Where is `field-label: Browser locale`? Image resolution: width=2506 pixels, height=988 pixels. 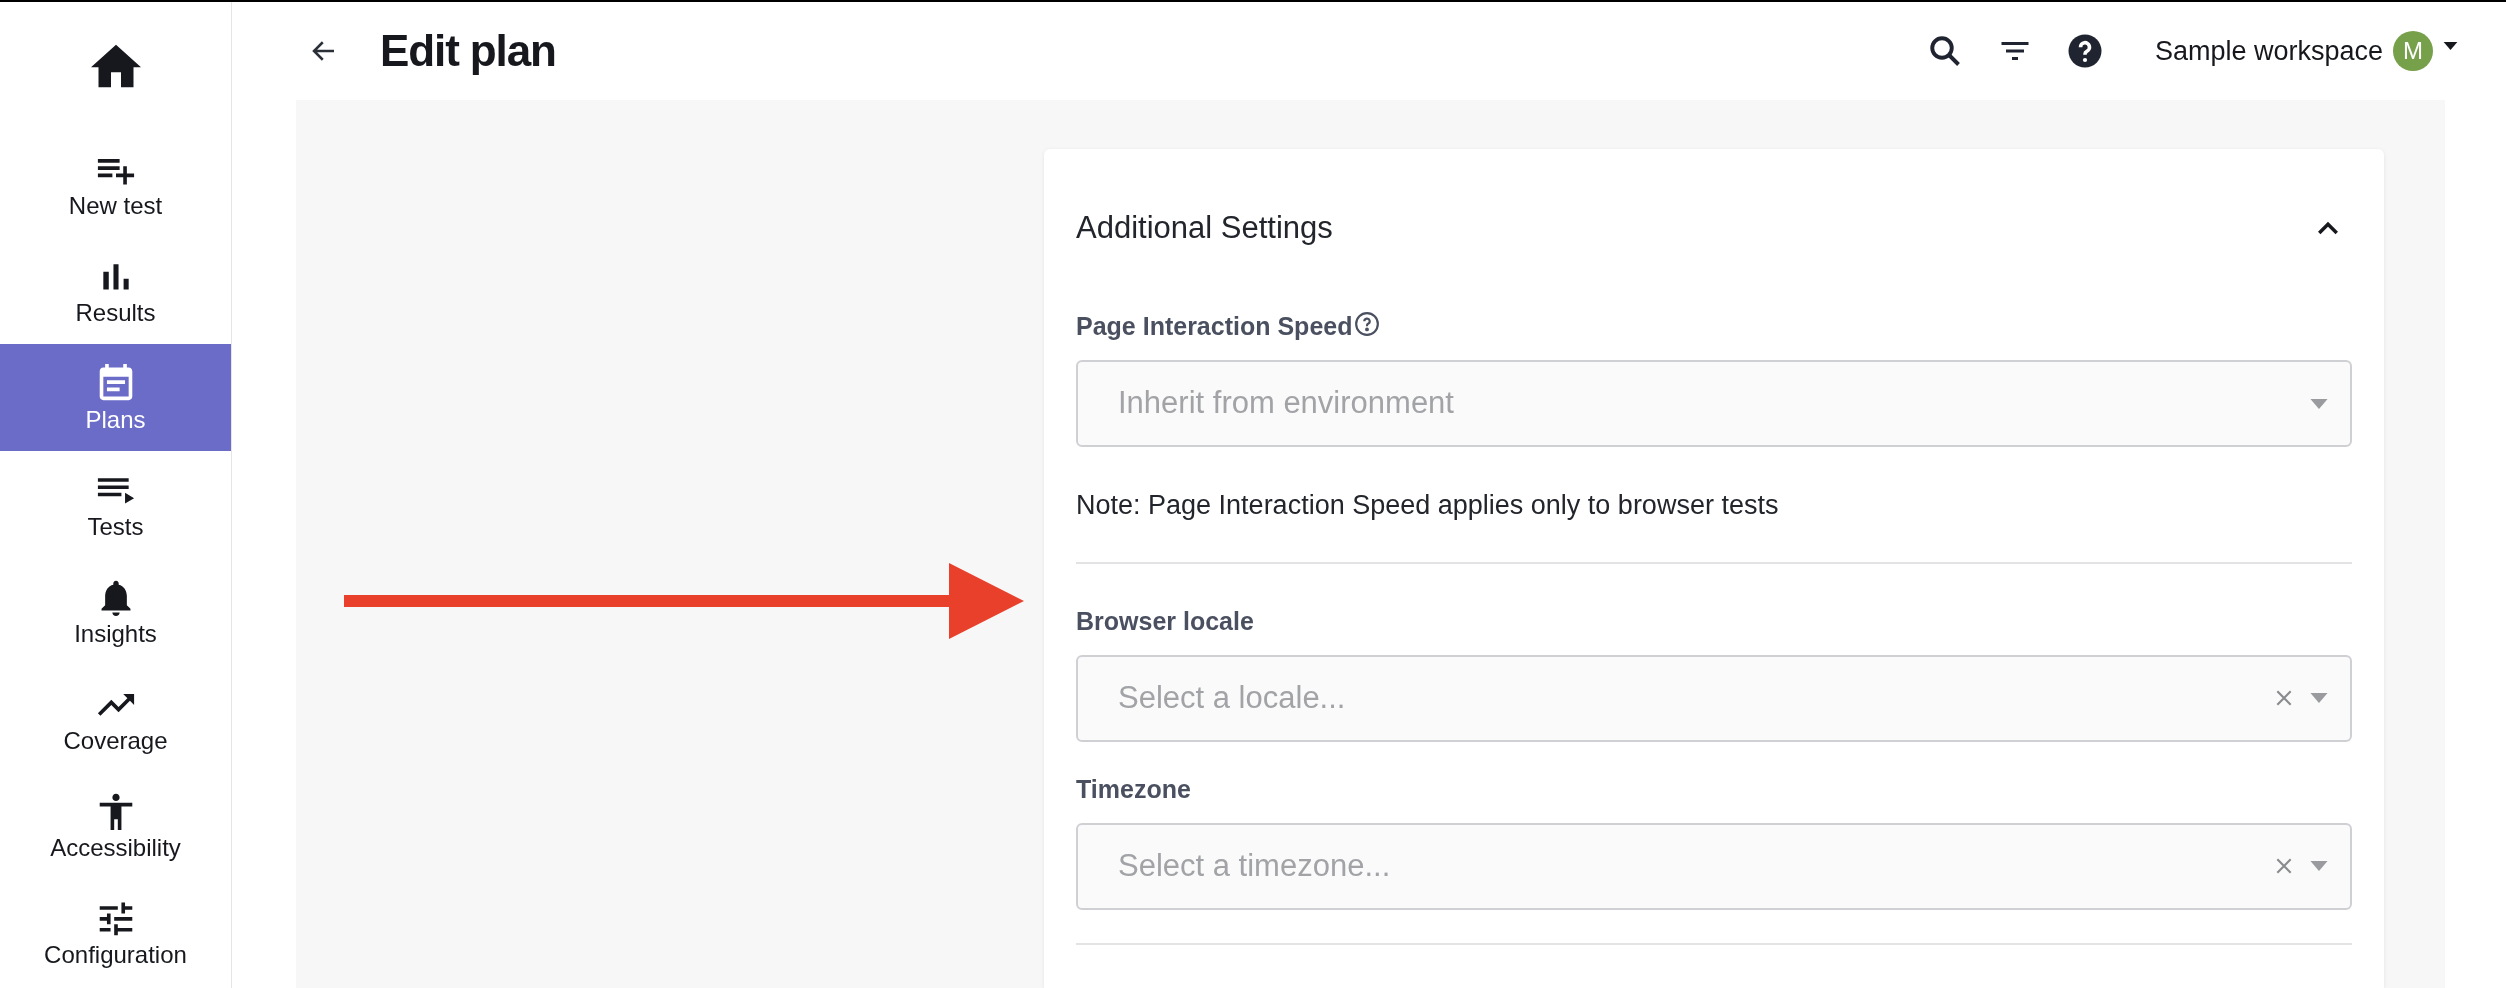
field-label: Browser locale is located at coordinates (1165, 621).